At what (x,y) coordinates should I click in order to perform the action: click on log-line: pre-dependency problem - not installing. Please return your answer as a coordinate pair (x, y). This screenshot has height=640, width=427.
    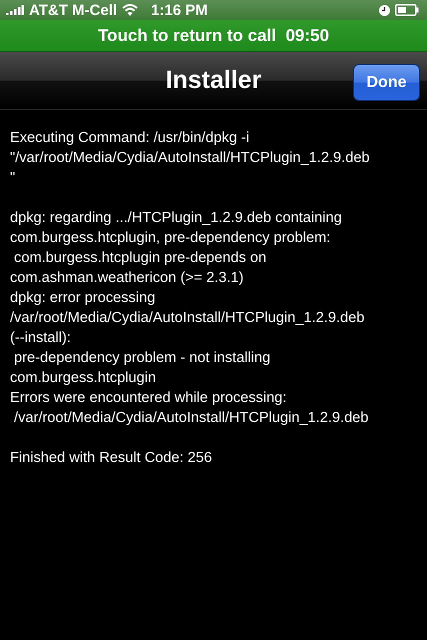
    Looking at the image, I should click on (142, 358).